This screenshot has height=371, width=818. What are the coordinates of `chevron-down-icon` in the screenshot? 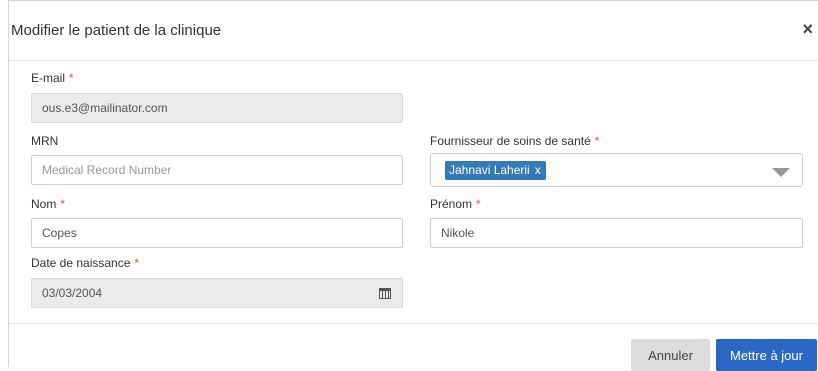 It's located at (781, 172).